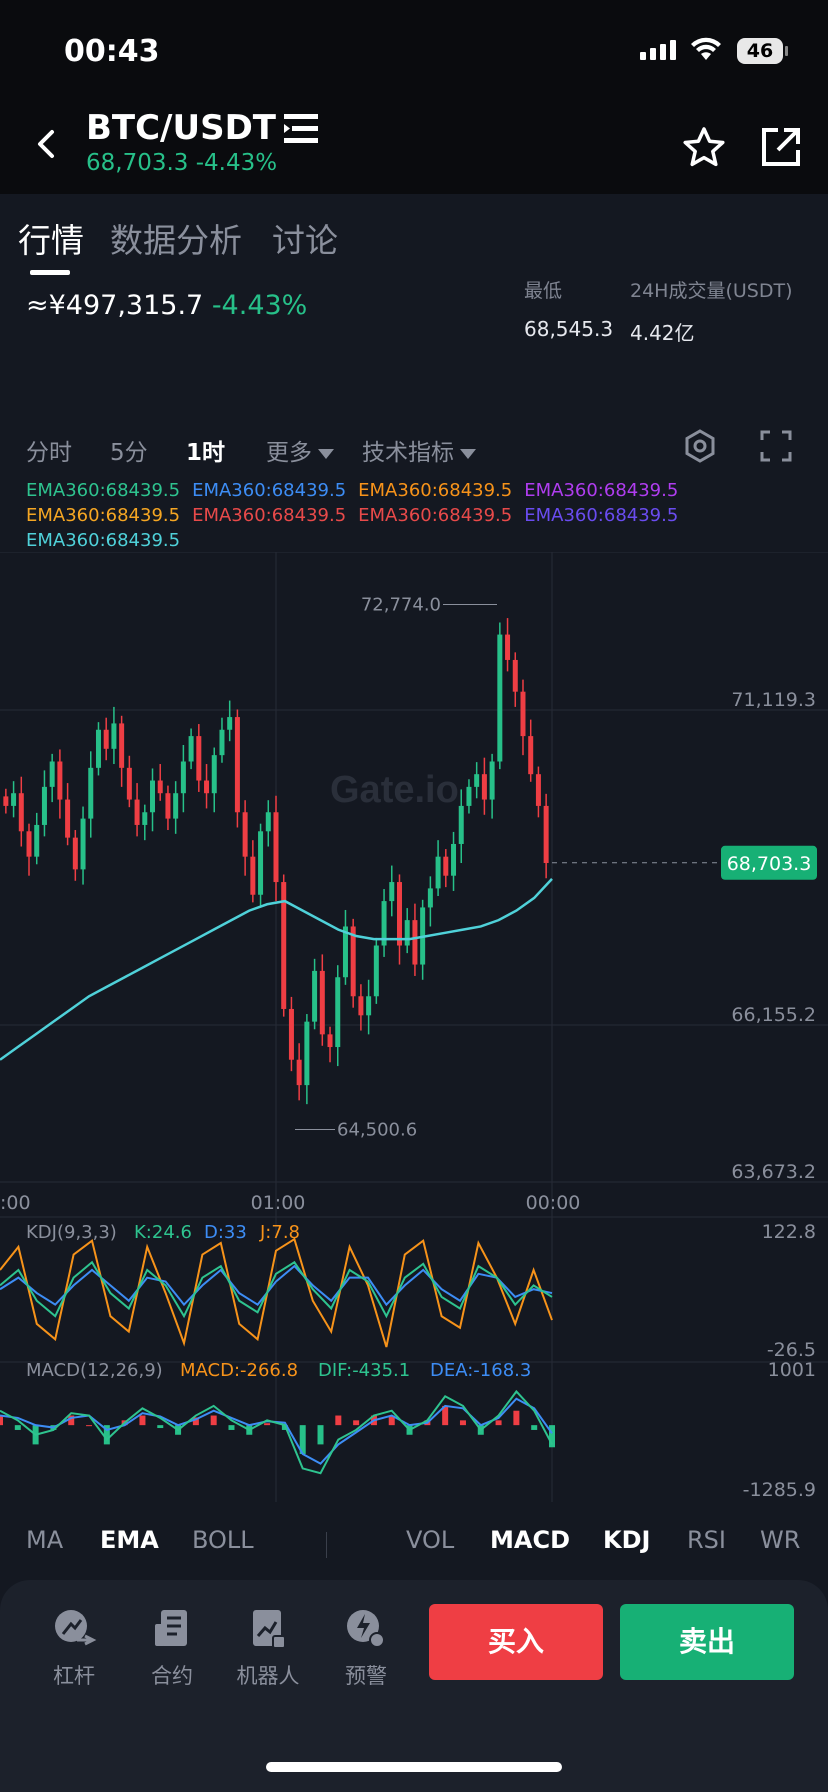 Image resolution: width=828 pixels, height=1792 pixels. What do you see at coordinates (51, 238) in the screenshot?
I see `tab-market: 行情` at bounding box center [51, 238].